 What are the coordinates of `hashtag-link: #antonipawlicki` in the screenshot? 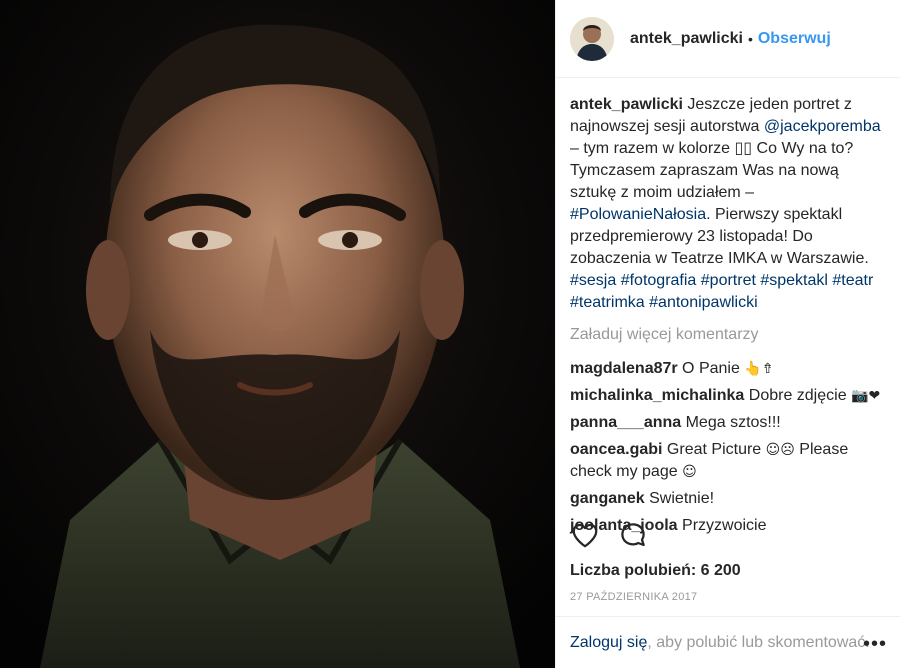 It's located at (703, 302).